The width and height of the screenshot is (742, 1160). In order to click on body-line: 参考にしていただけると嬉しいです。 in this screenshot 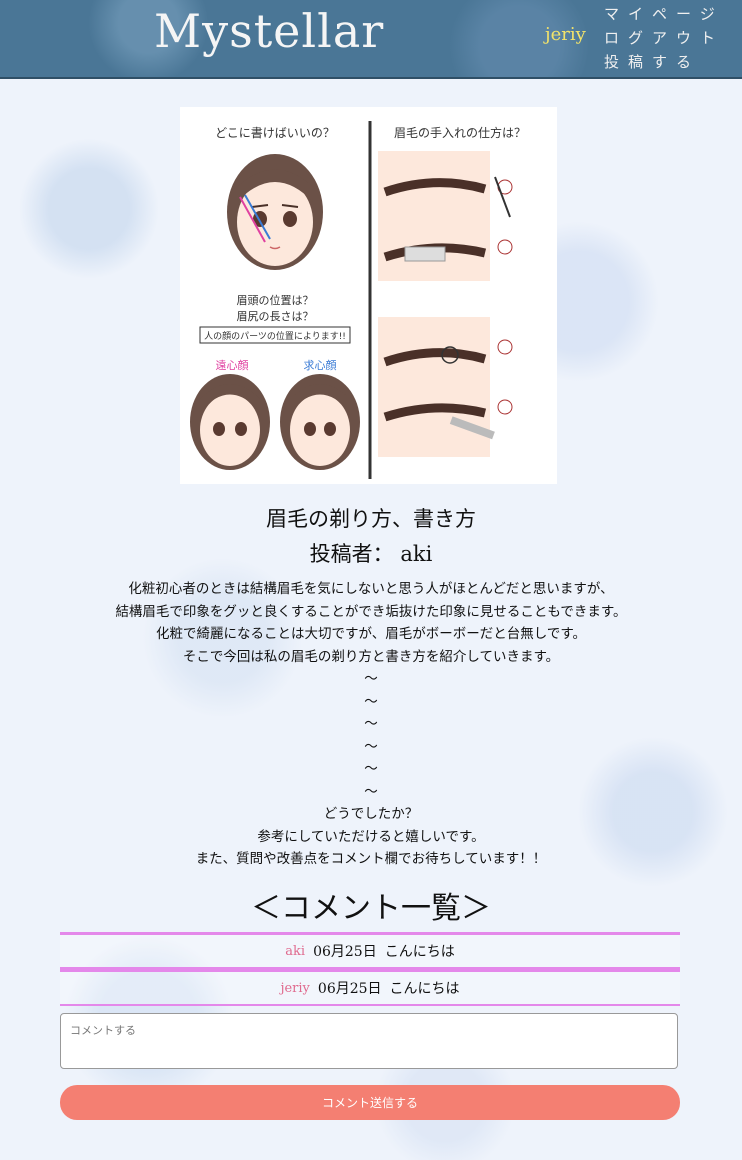, I will do `click(371, 836)`.